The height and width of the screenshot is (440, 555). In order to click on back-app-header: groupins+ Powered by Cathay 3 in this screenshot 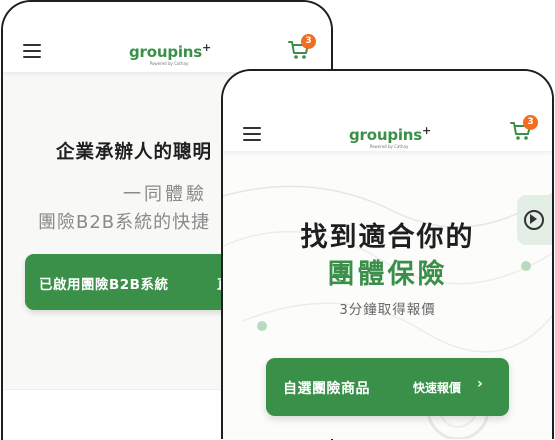, I will do `click(167, 37)`.